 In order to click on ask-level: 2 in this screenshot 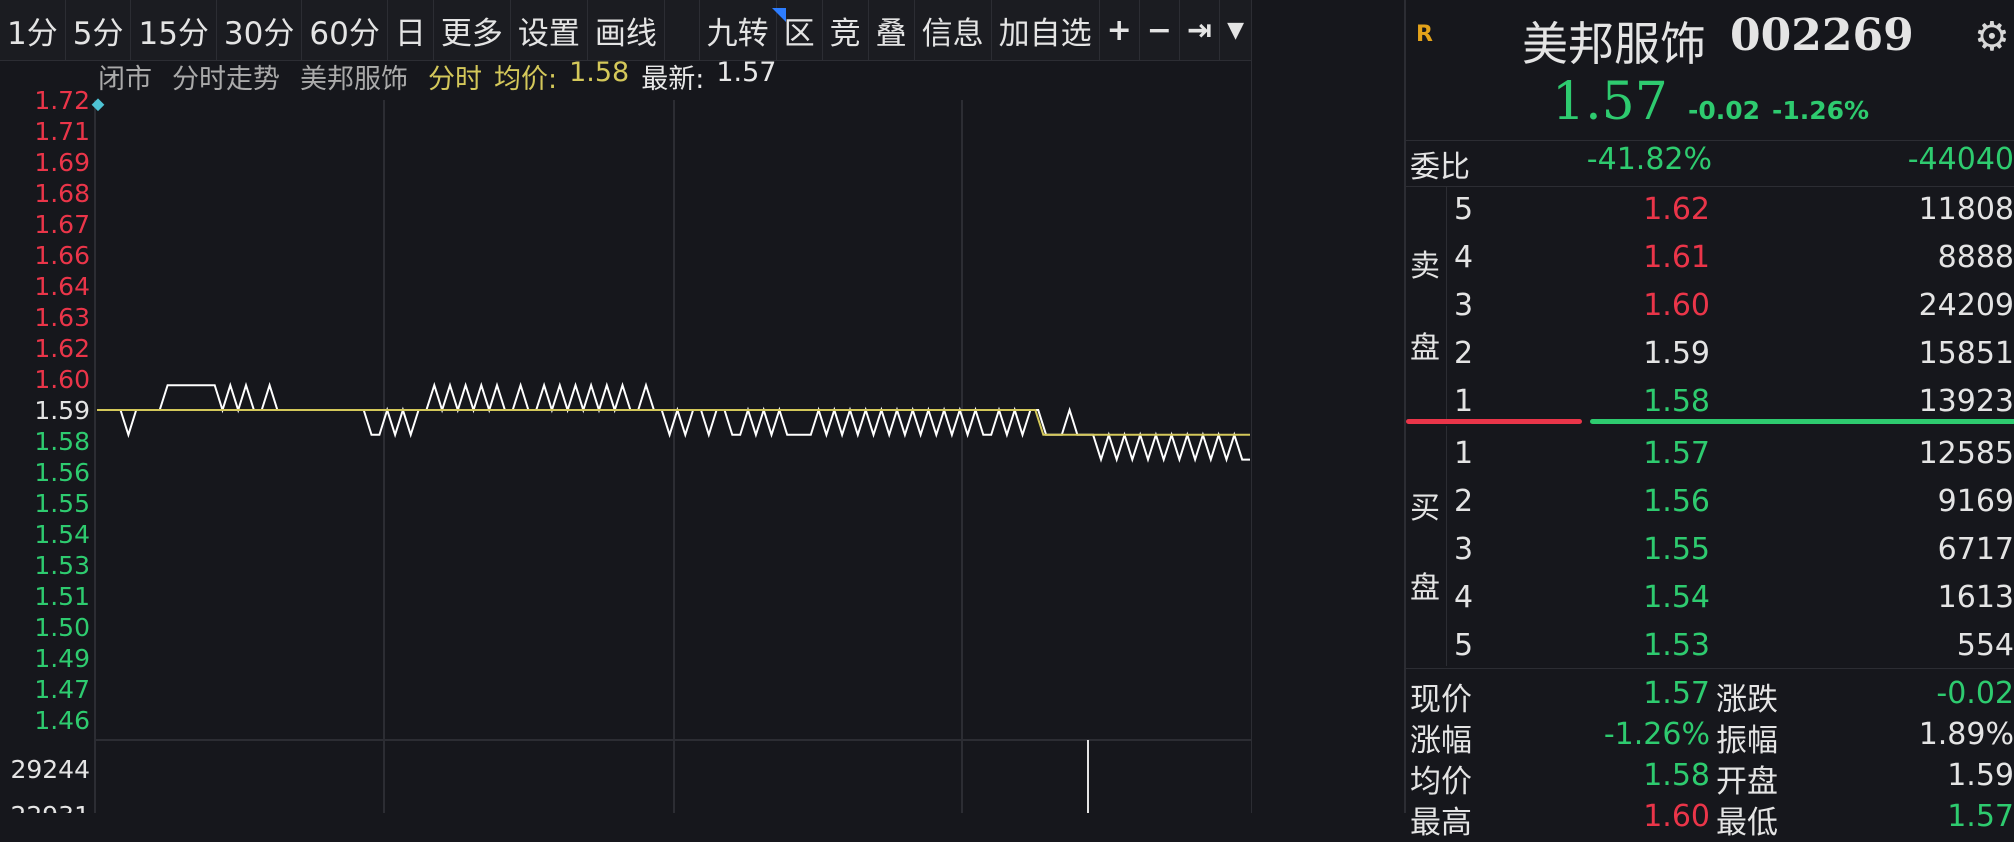, I will do `click(1464, 353)`.